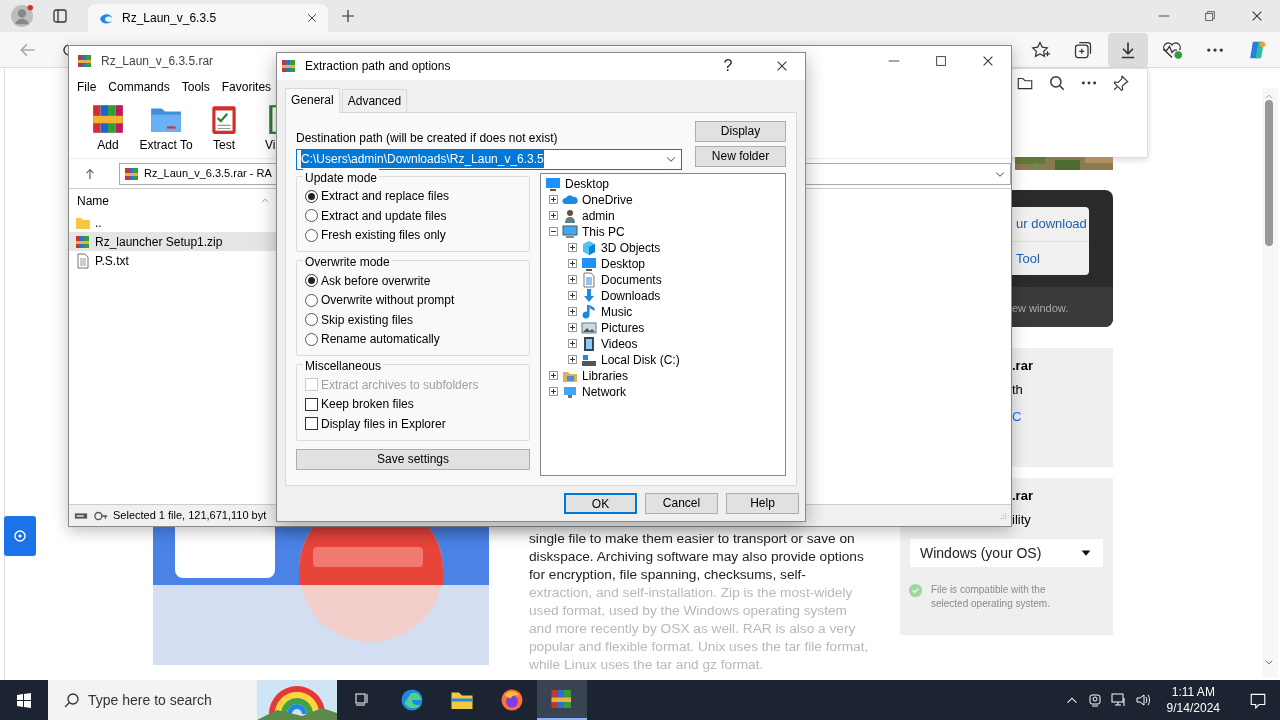 This screenshot has width=1280, height=720. I want to click on dialog-tab: General, so click(312, 100).